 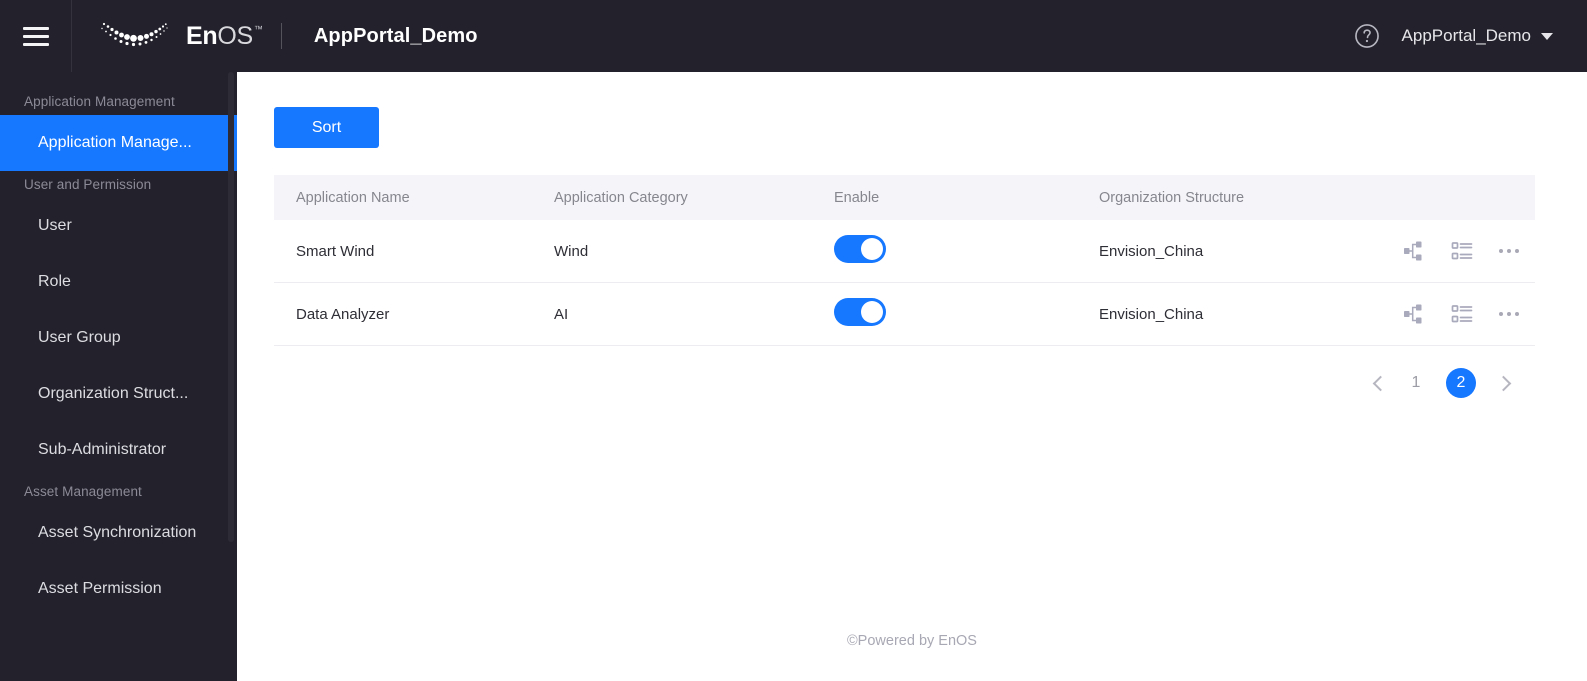 What do you see at coordinates (118, 226) in the screenshot?
I see `sidebar-item-user: User` at bounding box center [118, 226].